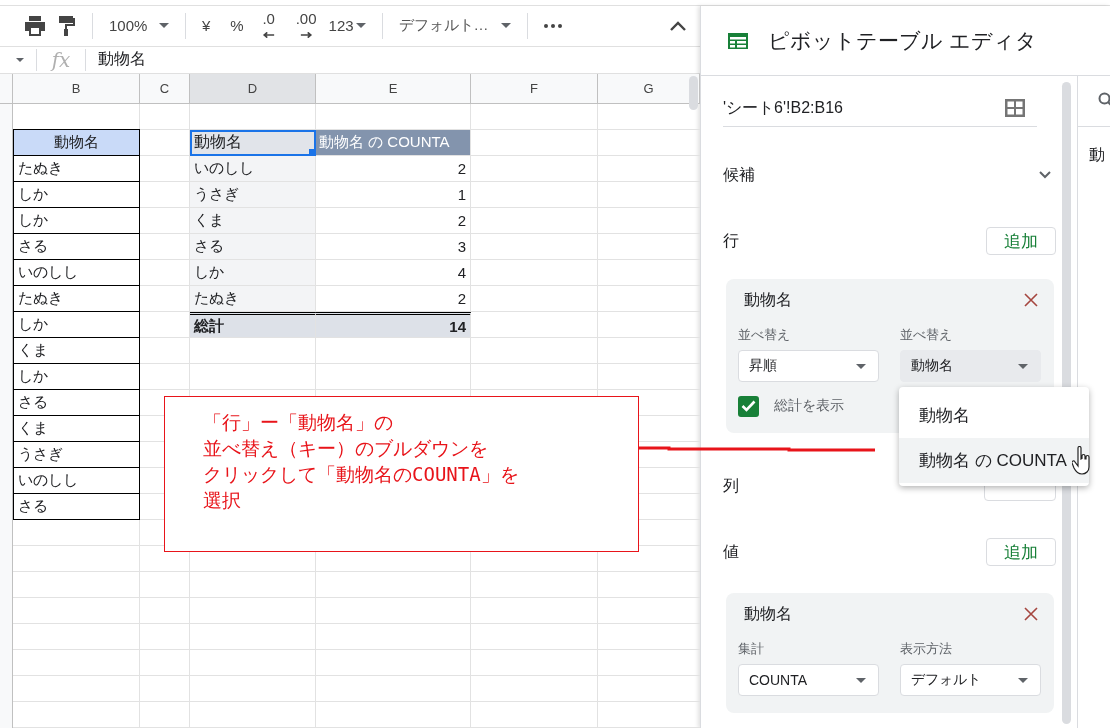 The image size is (1110, 728). I want to click on chevron-icon, so click(1045, 175).